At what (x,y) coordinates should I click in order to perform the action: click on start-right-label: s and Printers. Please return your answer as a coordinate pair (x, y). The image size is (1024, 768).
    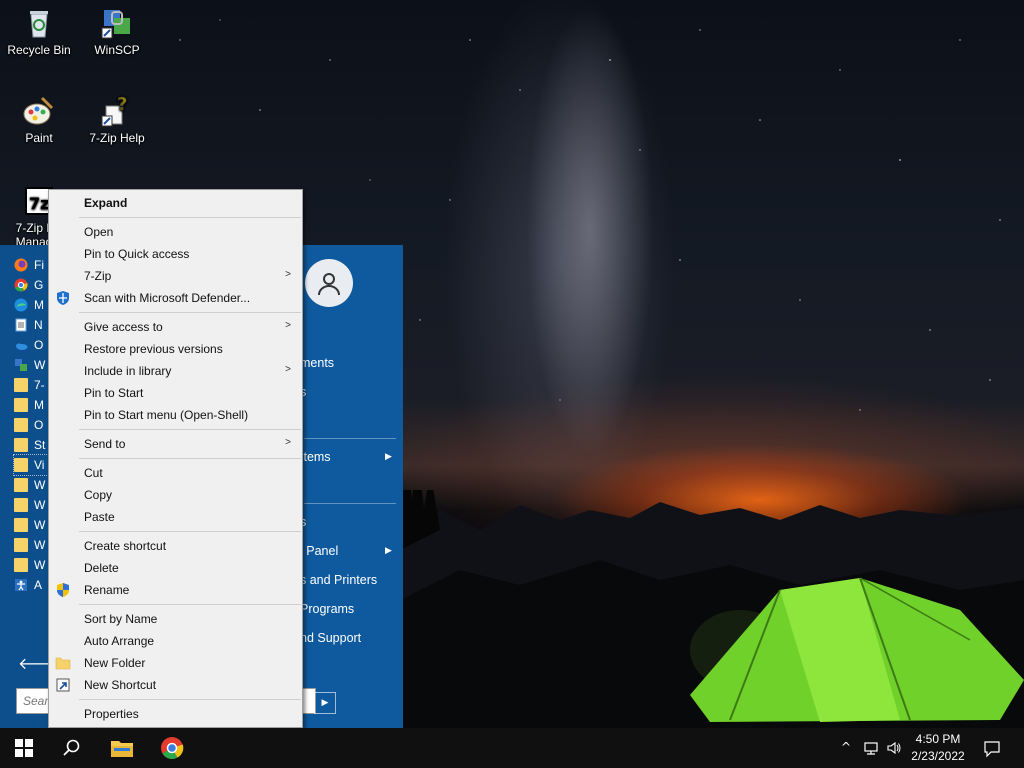
    Looking at the image, I should click on (339, 580).